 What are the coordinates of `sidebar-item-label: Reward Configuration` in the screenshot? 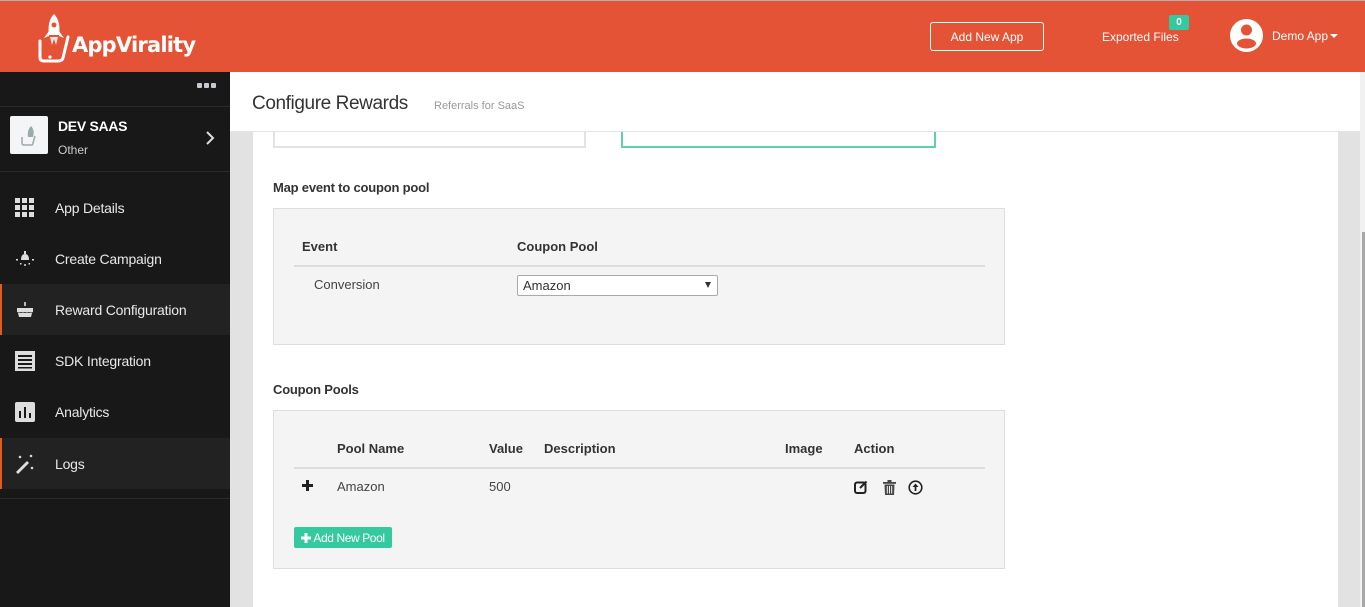 It's located at (121, 309).